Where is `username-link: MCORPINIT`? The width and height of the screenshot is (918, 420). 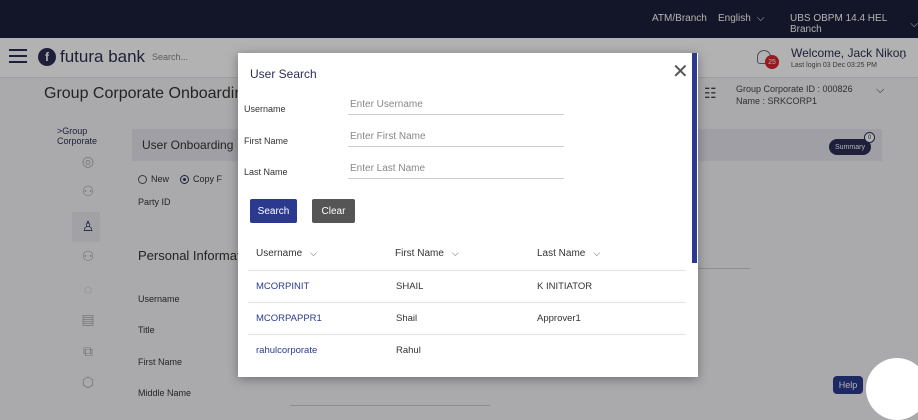 username-link: MCORPINIT is located at coordinates (282, 286).